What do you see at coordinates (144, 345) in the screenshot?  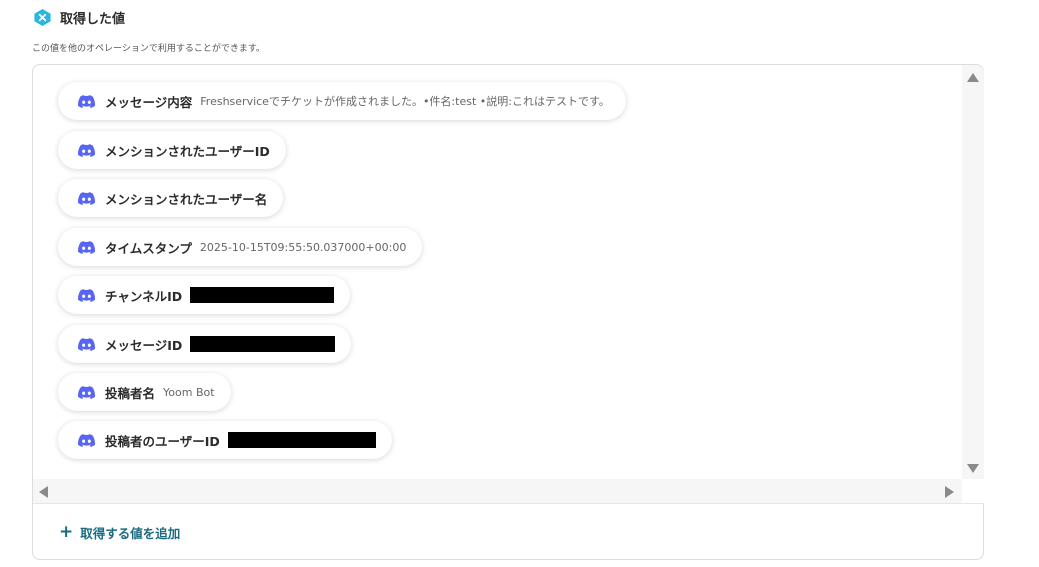 I see `value-label: メッセージID` at bounding box center [144, 345].